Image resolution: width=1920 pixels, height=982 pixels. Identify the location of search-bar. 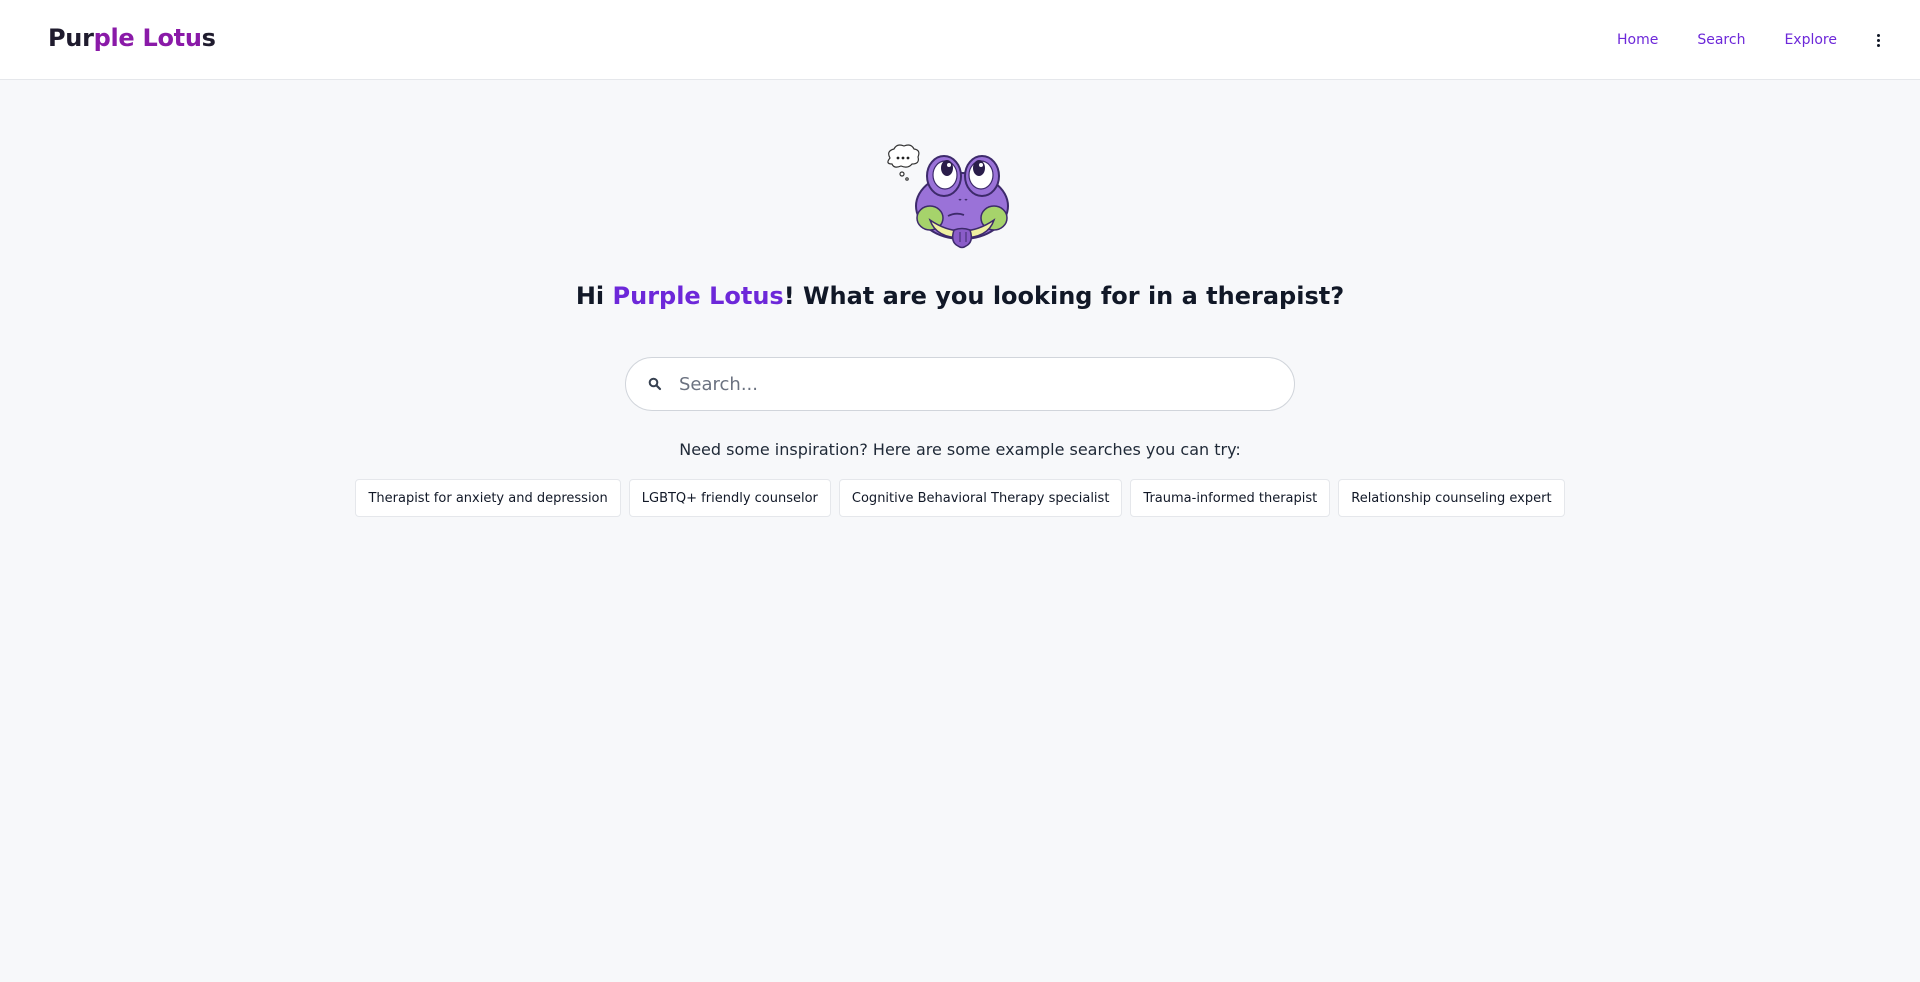
(960, 384).